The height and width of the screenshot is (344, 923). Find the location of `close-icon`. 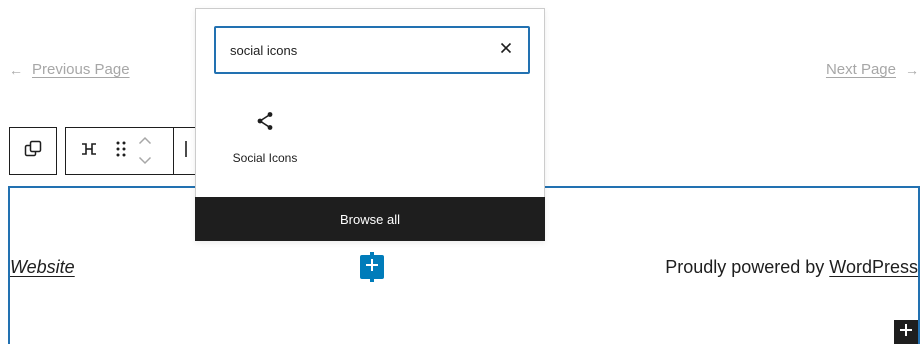

close-icon is located at coordinates (506, 50).